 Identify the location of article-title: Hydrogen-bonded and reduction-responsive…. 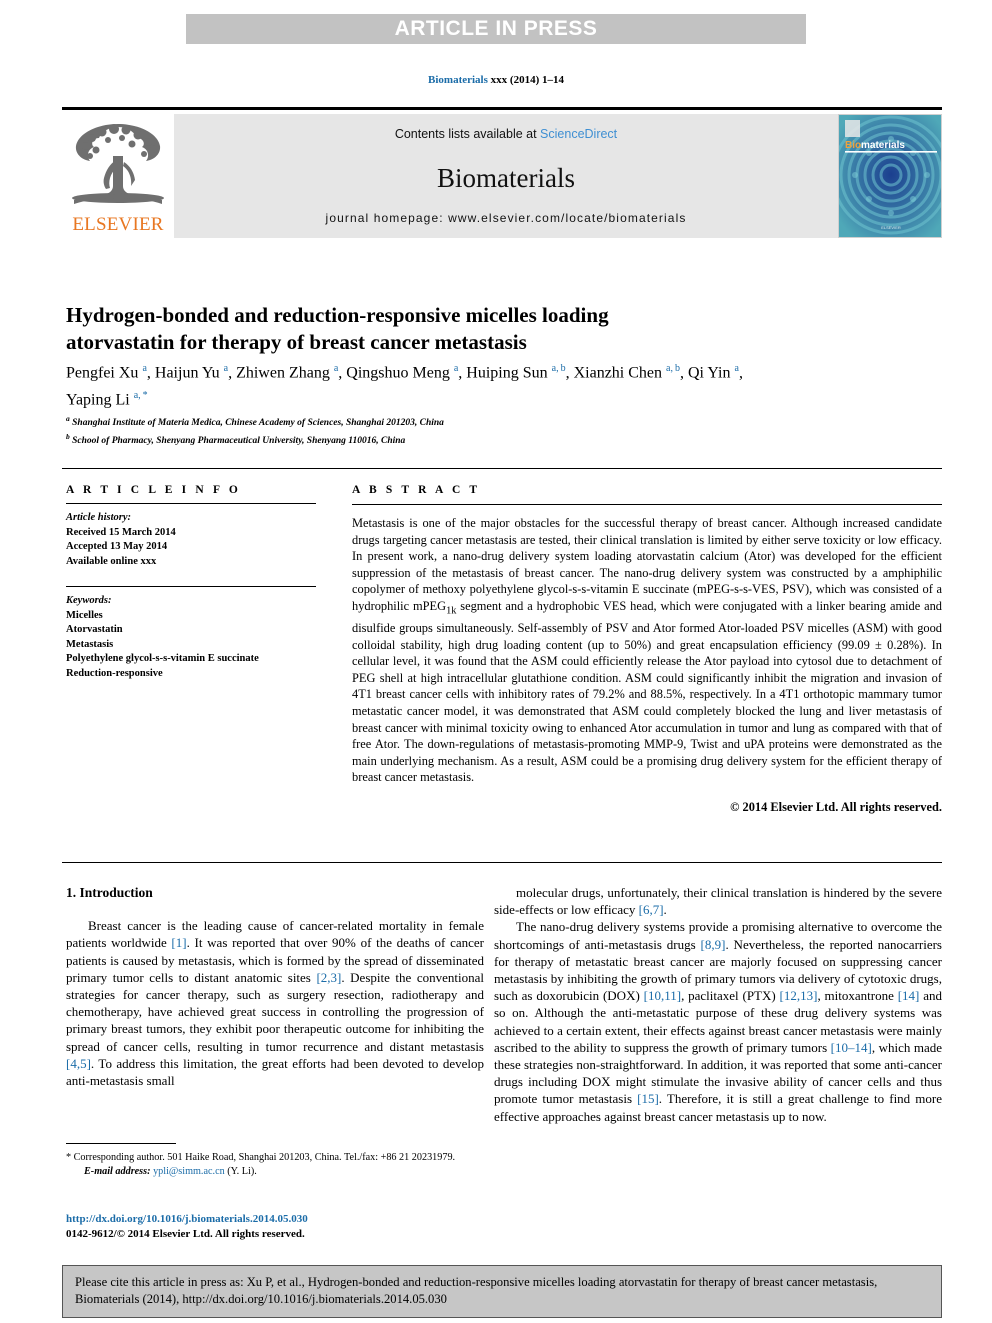
(337, 329).